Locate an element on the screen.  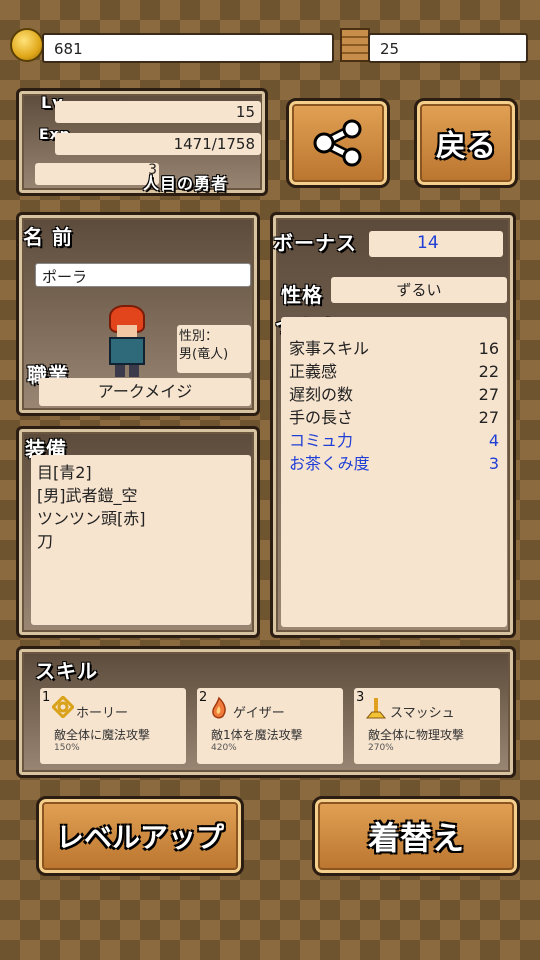
stat-name: 遅刻の数 is located at coordinates (321, 394).